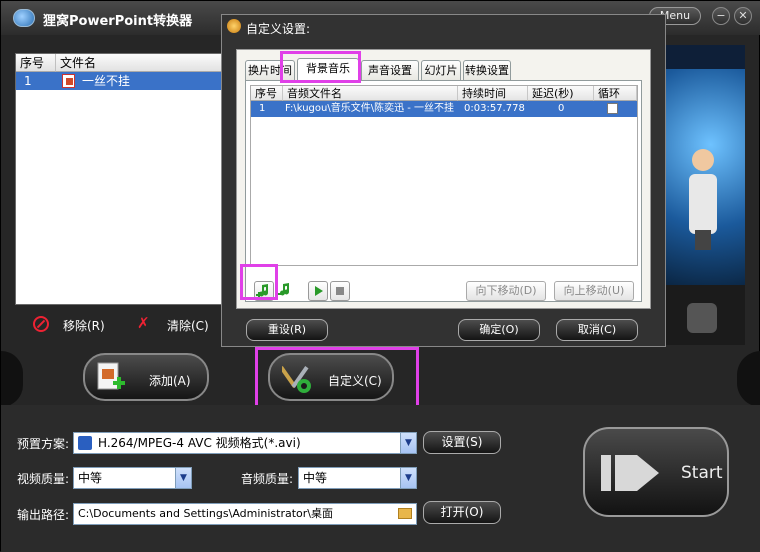 The image size is (760, 552). I want to click on custom-button-highlight, so click(337, 379).